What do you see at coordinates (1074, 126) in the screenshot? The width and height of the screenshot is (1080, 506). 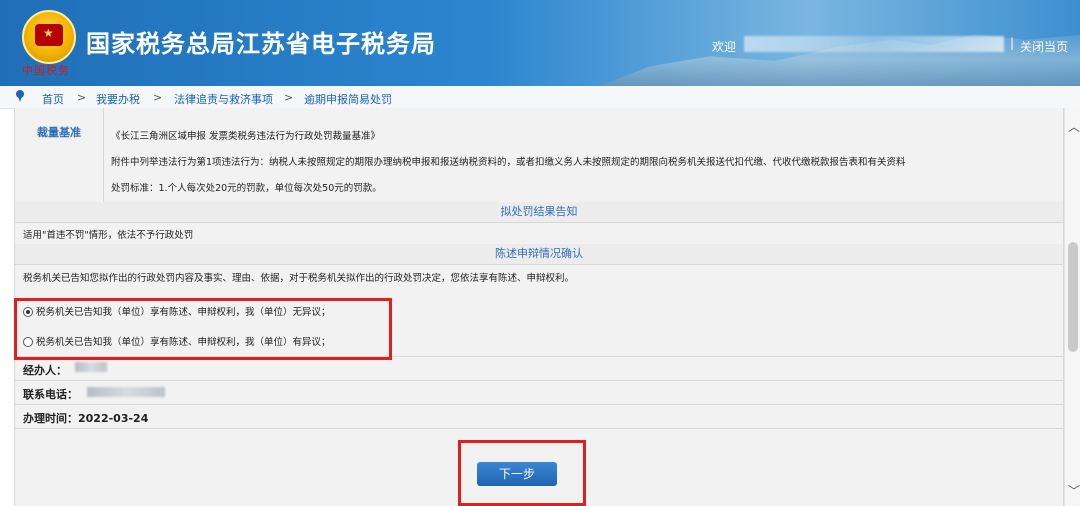 I see `chevron-up-icon: ︿` at bounding box center [1074, 126].